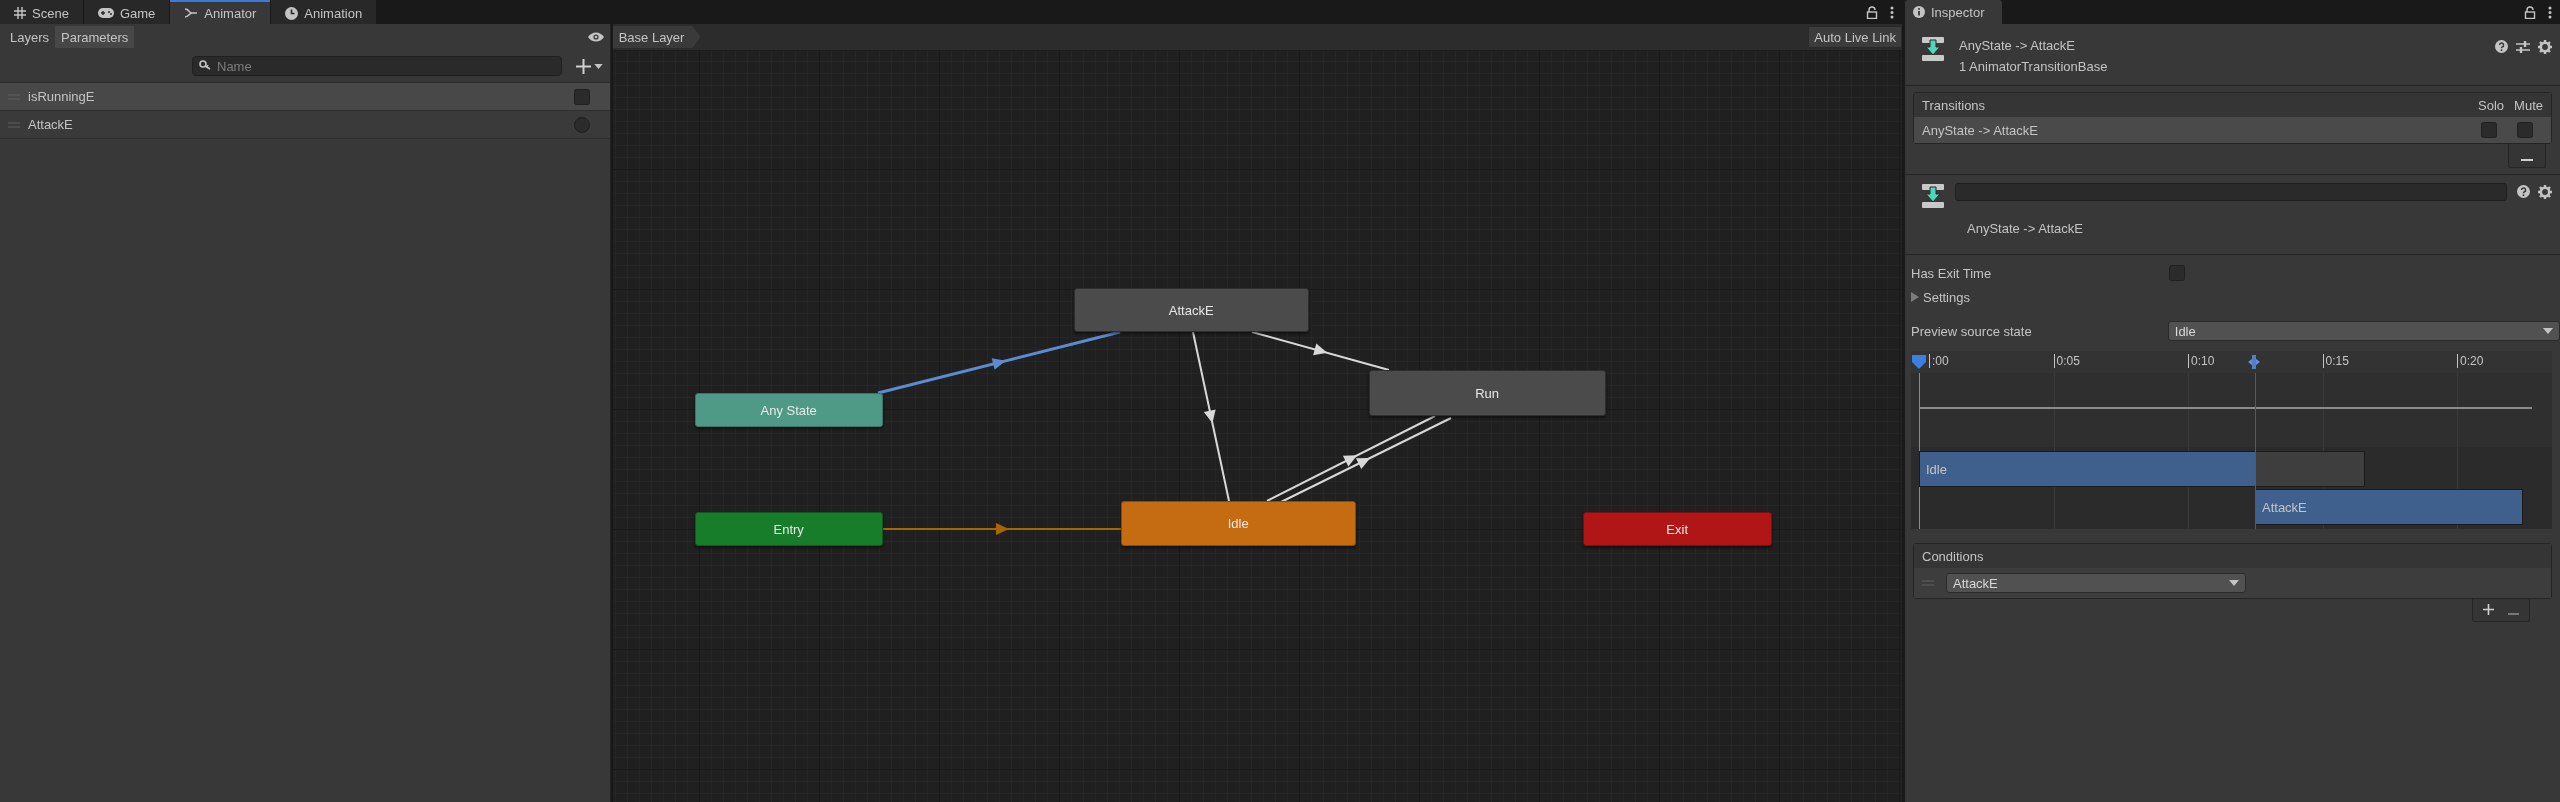 The height and width of the screenshot is (802, 2560). I want to click on solo-checkbox, so click(2489, 130).